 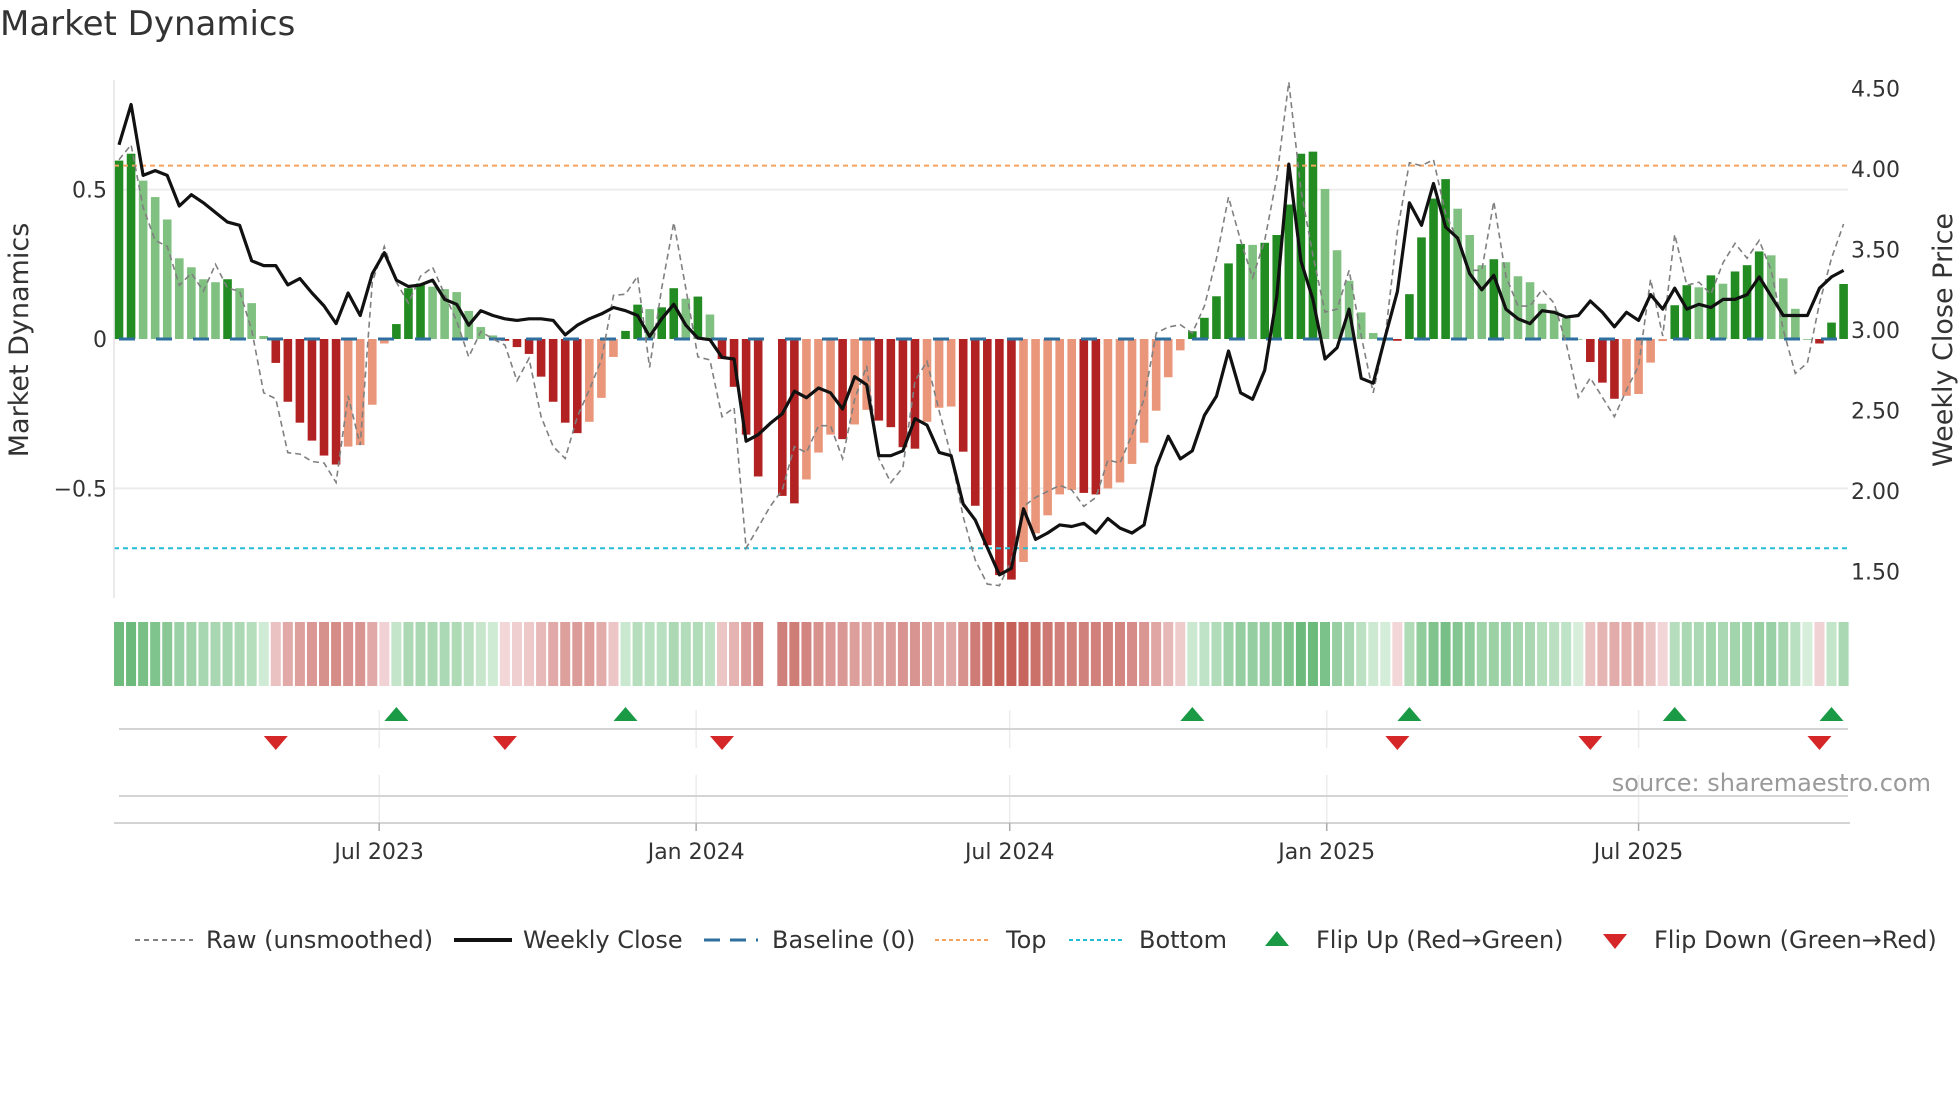 I want to click on raw-dashed-line-icon, so click(x=164, y=940).